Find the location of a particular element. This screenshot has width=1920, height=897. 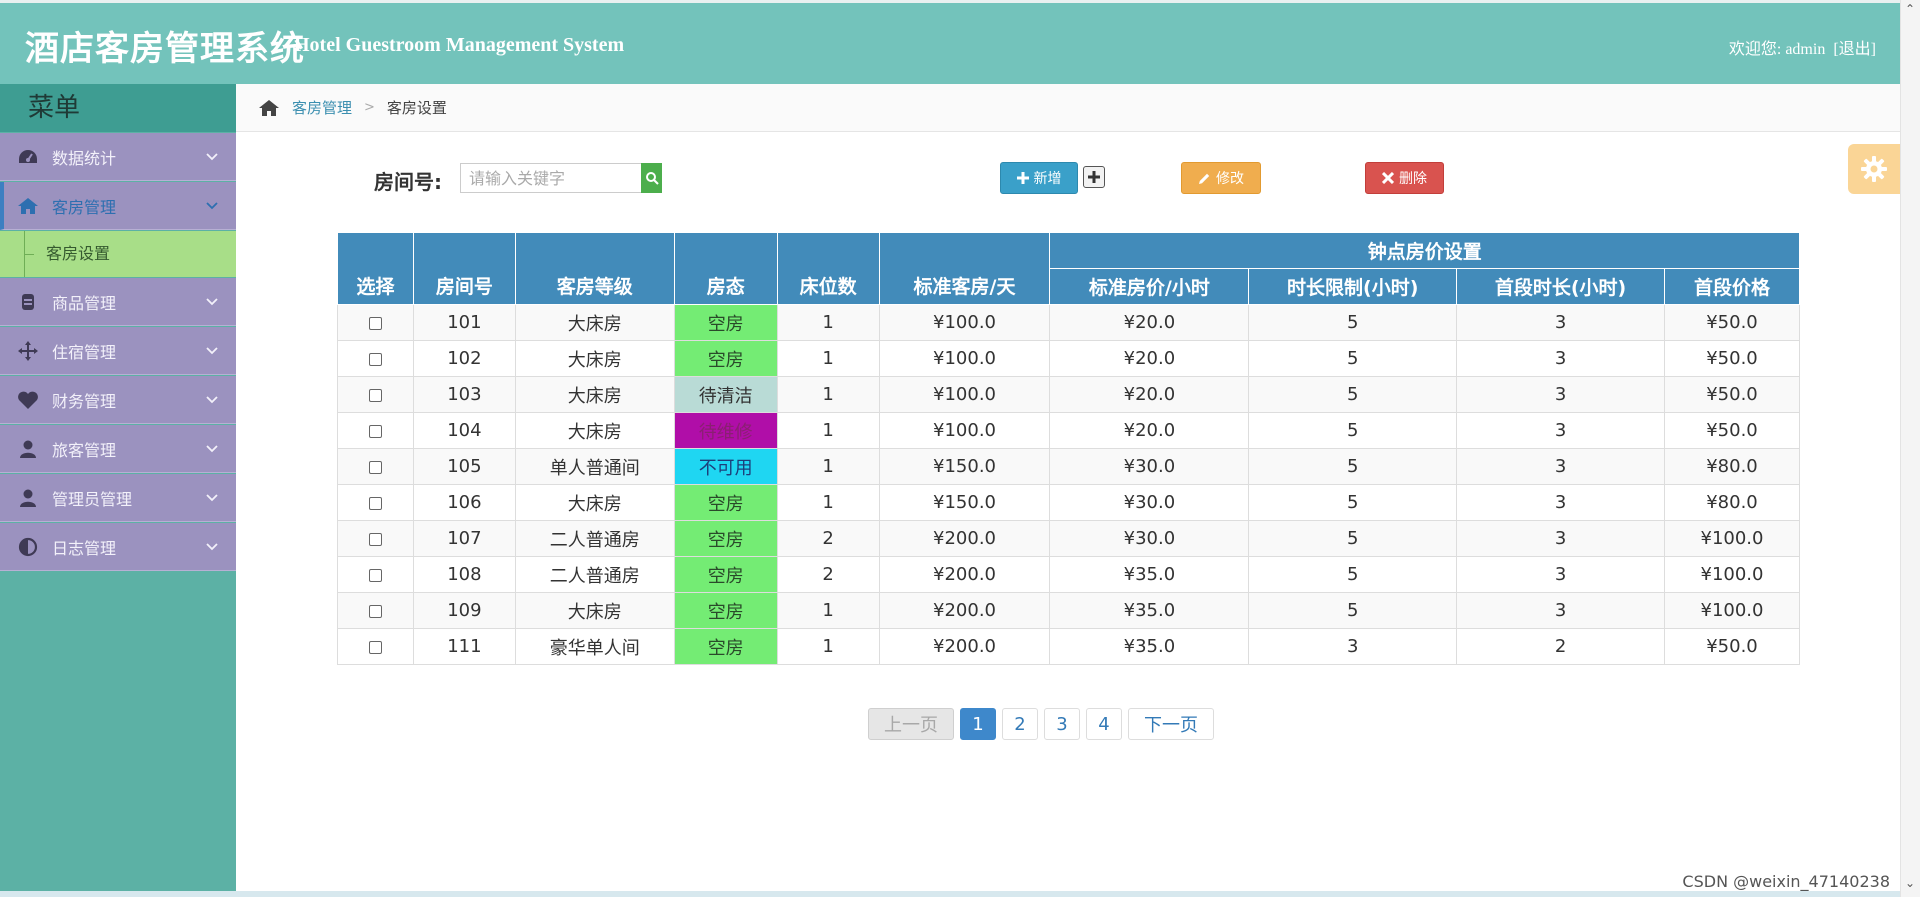

cell-first-price: ¥100.0 is located at coordinates (1732, 610).